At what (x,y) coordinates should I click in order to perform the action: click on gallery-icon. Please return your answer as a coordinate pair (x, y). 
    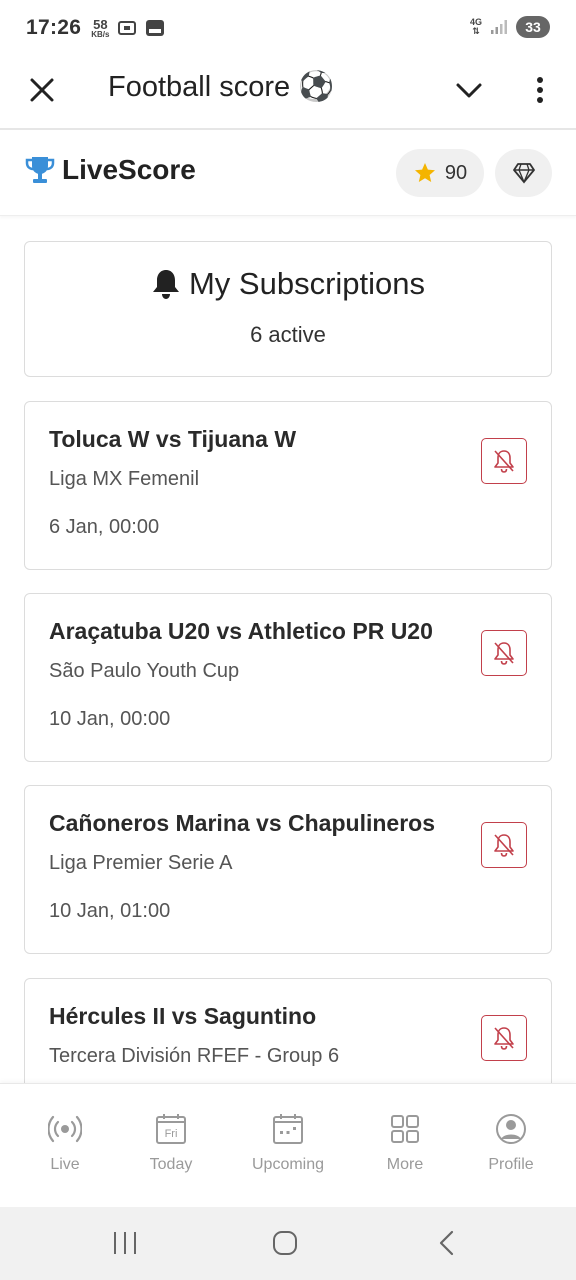
    Looking at the image, I should click on (155, 28).